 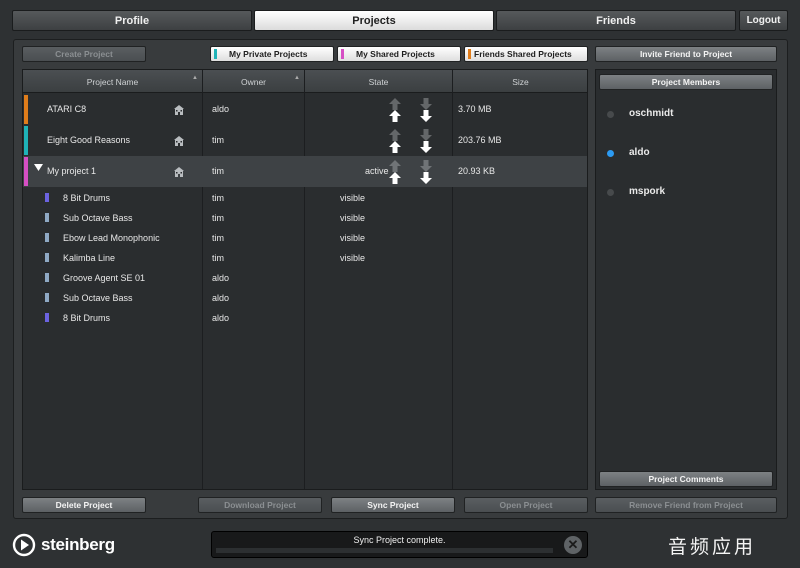 I want to click on track-row: Groove Agent SE 01 aldo, so click(x=305, y=278).